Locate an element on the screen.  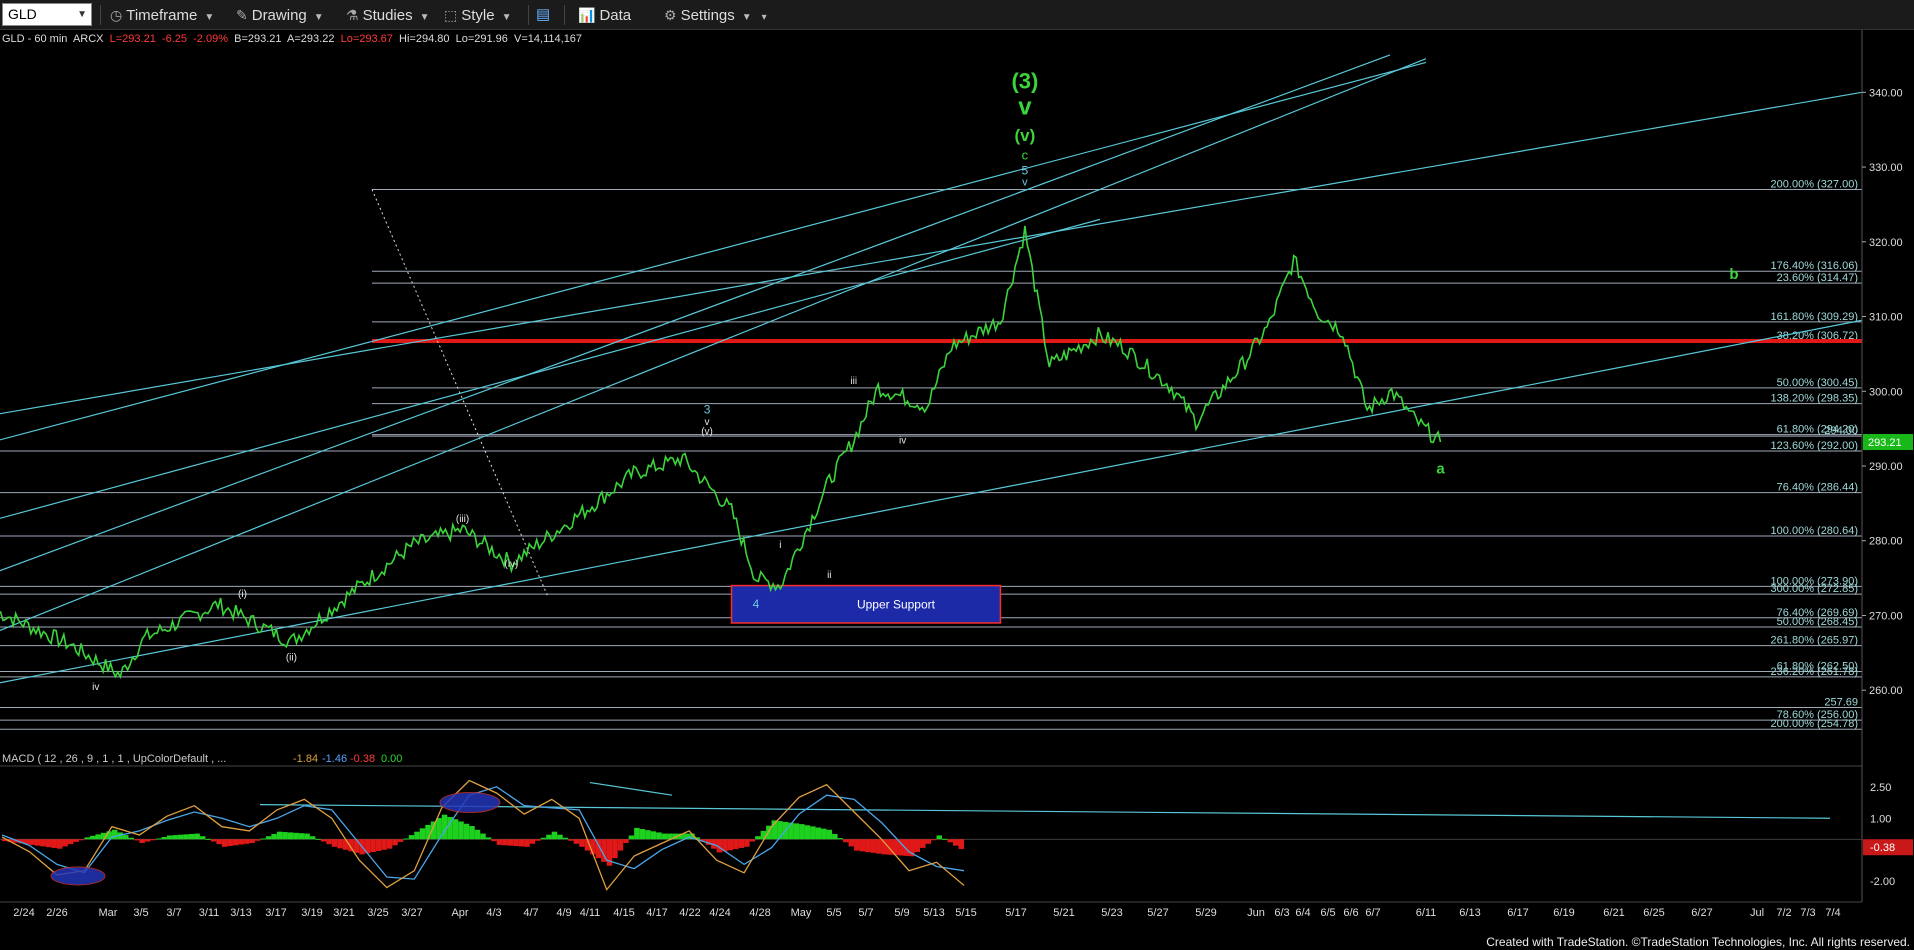
layout-button: ▤ is located at coordinates (543, 15).